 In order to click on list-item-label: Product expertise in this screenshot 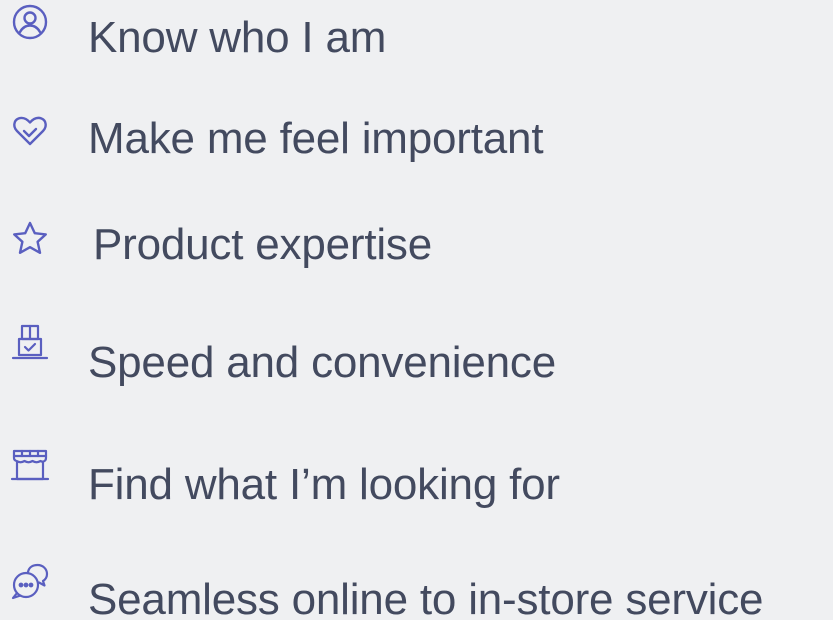, I will do `click(262, 244)`.